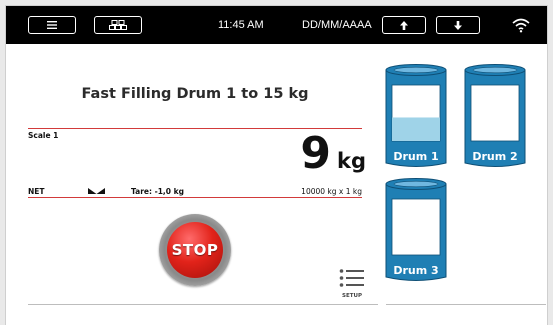  I want to click on tare-label: Tare: -1,0 kg, so click(157, 191).